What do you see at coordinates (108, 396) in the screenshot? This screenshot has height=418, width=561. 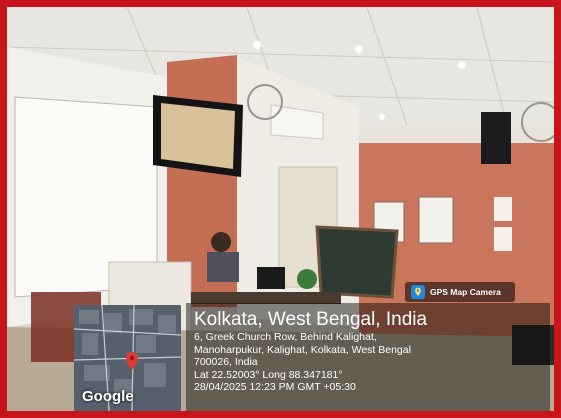 I see `map-attribution: Google` at bounding box center [108, 396].